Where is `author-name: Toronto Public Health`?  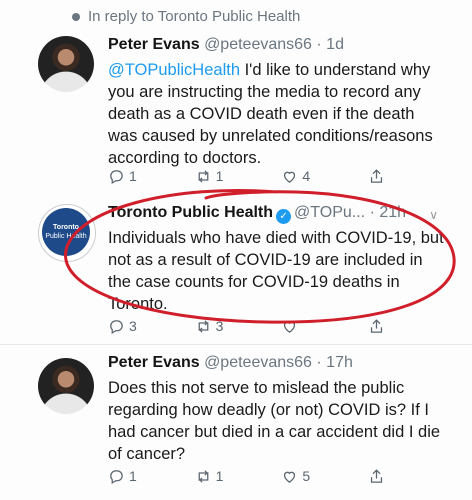 author-name: Toronto Public Health is located at coordinates (190, 212).